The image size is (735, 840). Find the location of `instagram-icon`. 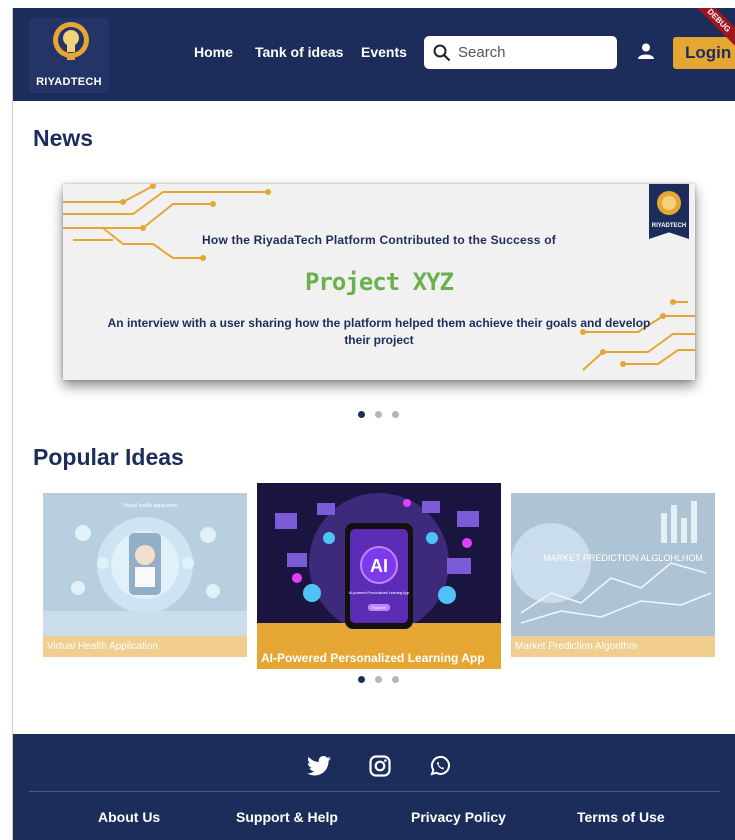

instagram-icon is located at coordinates (380, 766).